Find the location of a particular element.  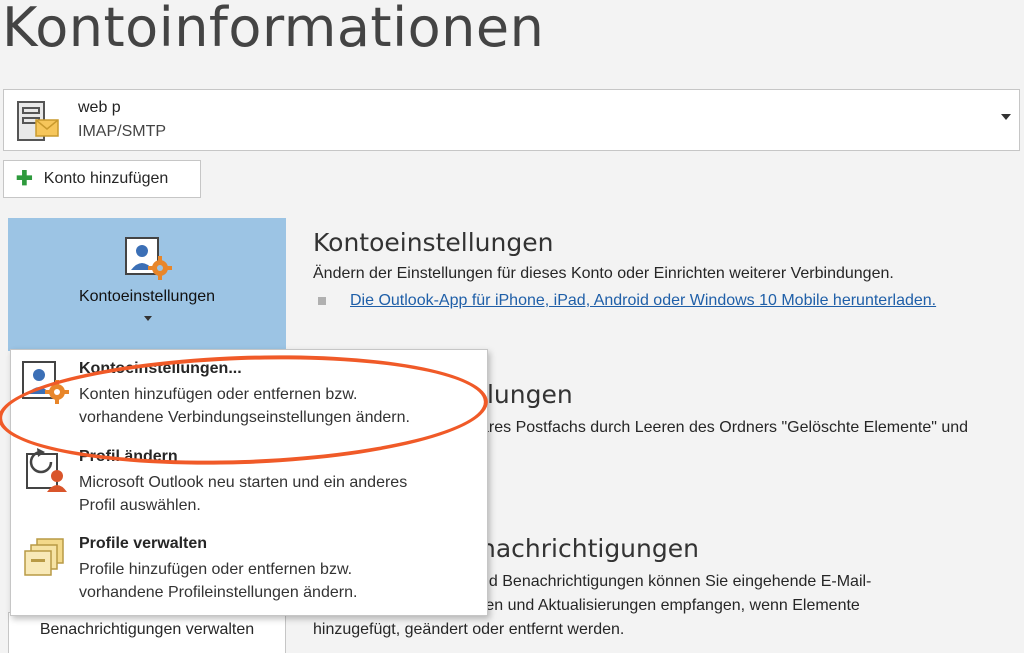

account-settings-tile: Kontoeinstellungen is located at coordinates (147, 284).